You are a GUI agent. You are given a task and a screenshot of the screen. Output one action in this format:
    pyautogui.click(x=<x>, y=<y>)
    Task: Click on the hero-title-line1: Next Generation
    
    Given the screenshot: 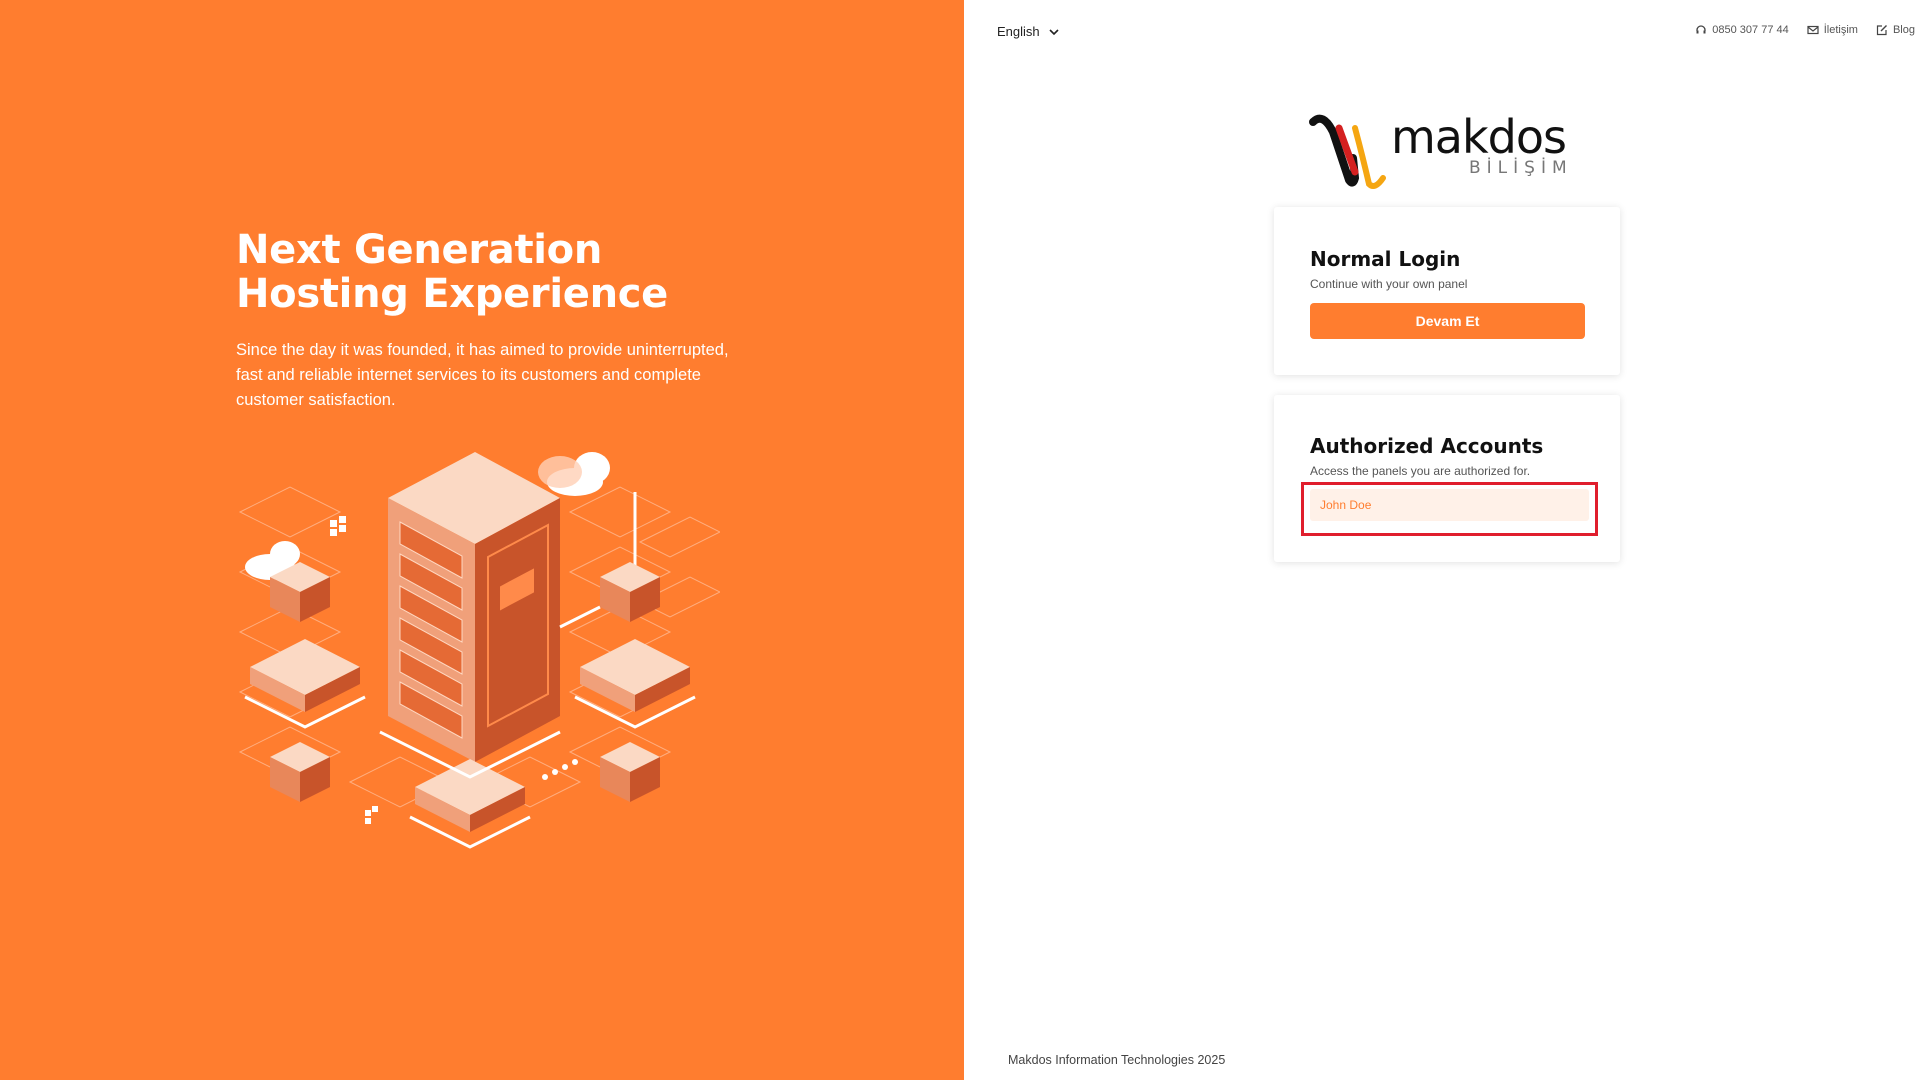 What is the action you would take?
    pyautogui.click(x=419, y=250)
    